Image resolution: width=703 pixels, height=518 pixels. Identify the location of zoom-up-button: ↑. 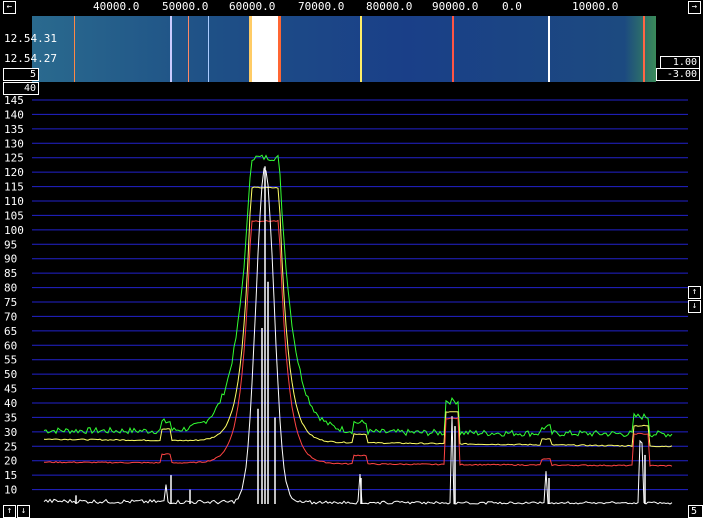
(9, 511).